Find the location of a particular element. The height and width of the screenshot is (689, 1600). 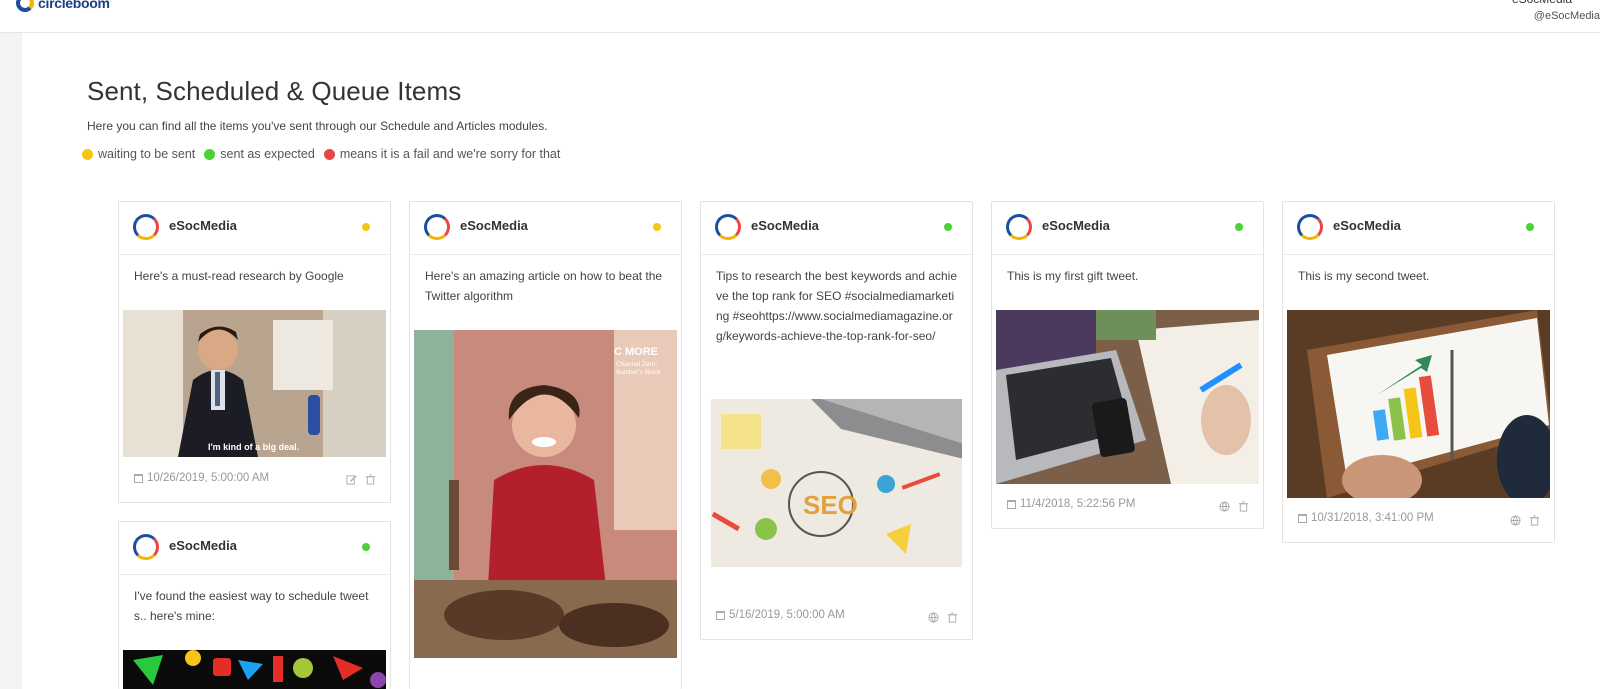

card-date: 10/26/2019, 5:00:00 AM is located at coordinates (201, 478).